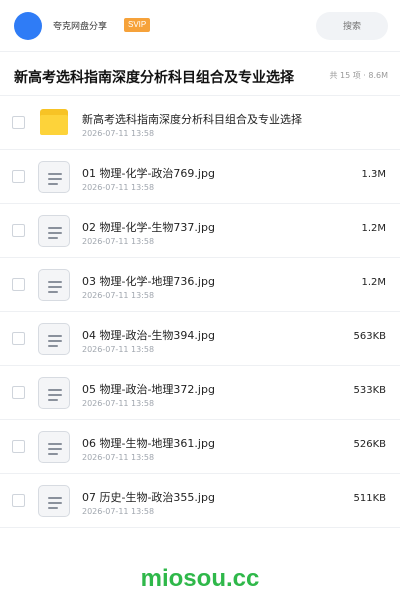 This screenshot has height=600, width=400. I want to click on list-item: 02 物理-化学-生物737.jpg 2026-07-11 13:58 1.2M, so click(200, 231).